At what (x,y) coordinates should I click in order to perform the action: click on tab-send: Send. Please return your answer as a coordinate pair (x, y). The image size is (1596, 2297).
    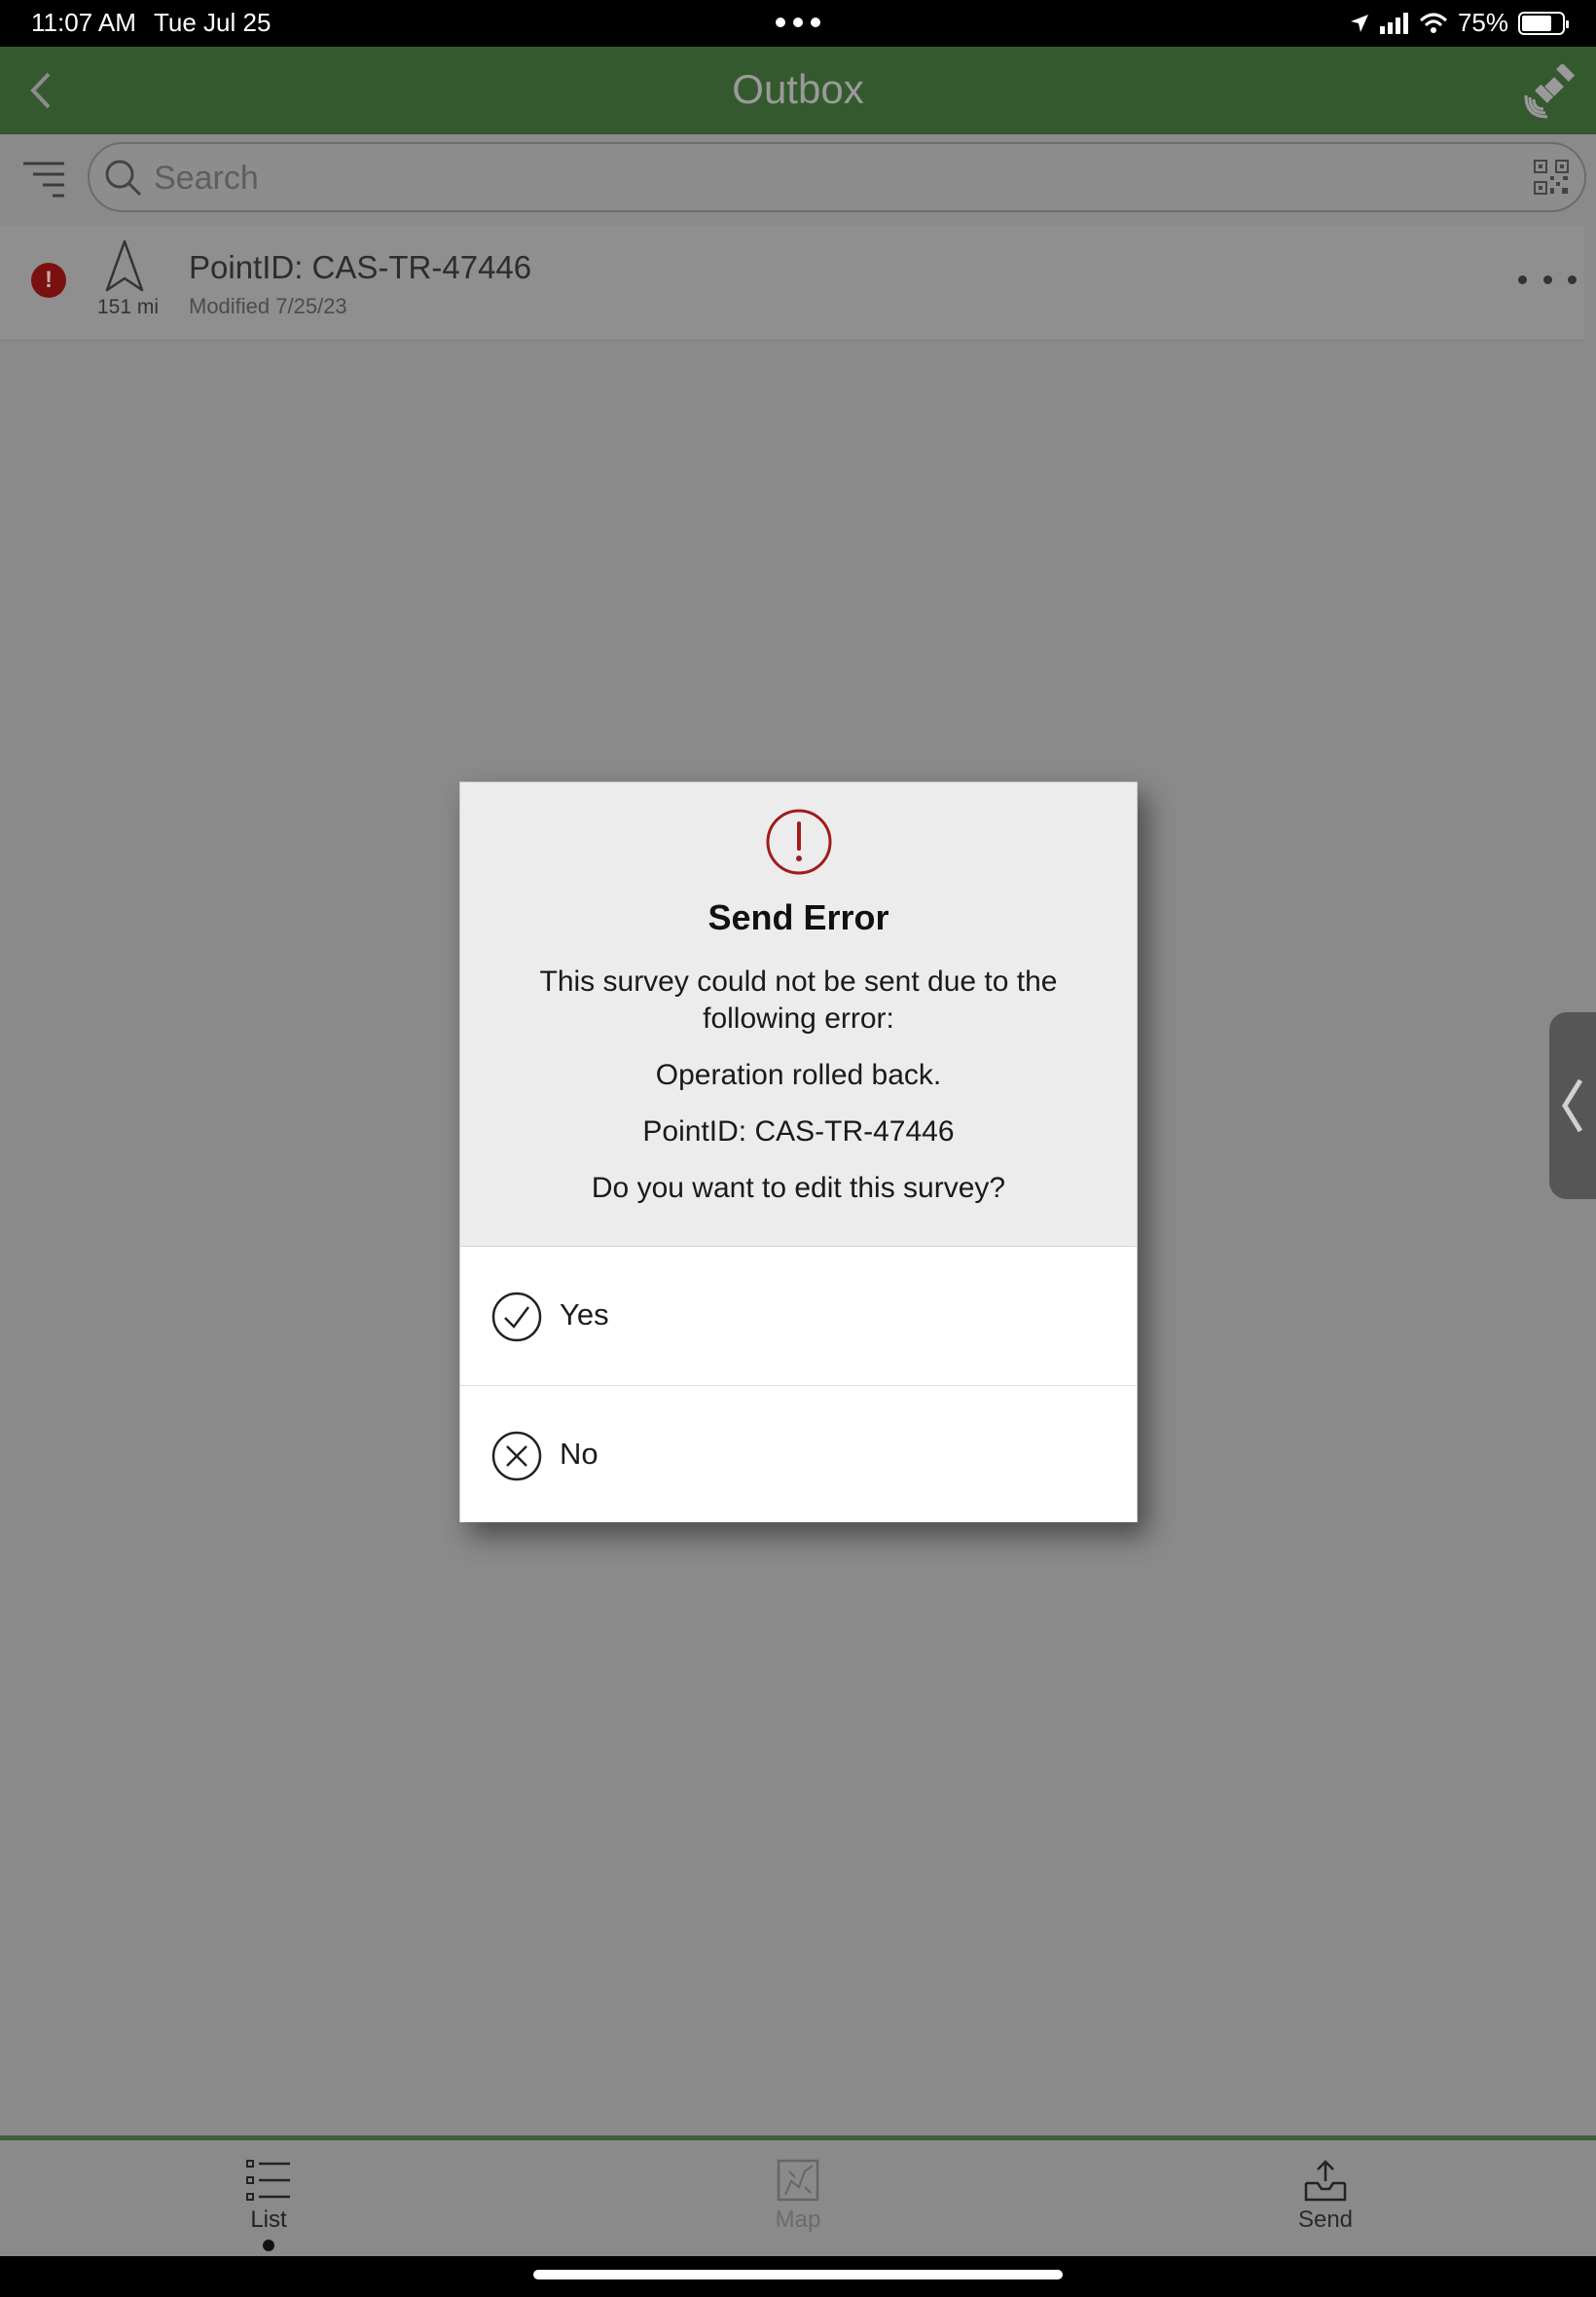
    Looking at the image, I should click on (1325, 2196).